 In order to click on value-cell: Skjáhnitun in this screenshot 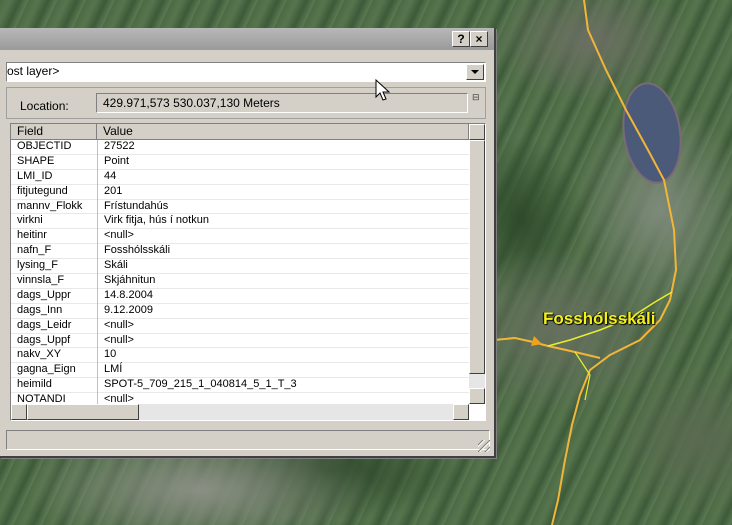, I will do `click(130, 280)`.